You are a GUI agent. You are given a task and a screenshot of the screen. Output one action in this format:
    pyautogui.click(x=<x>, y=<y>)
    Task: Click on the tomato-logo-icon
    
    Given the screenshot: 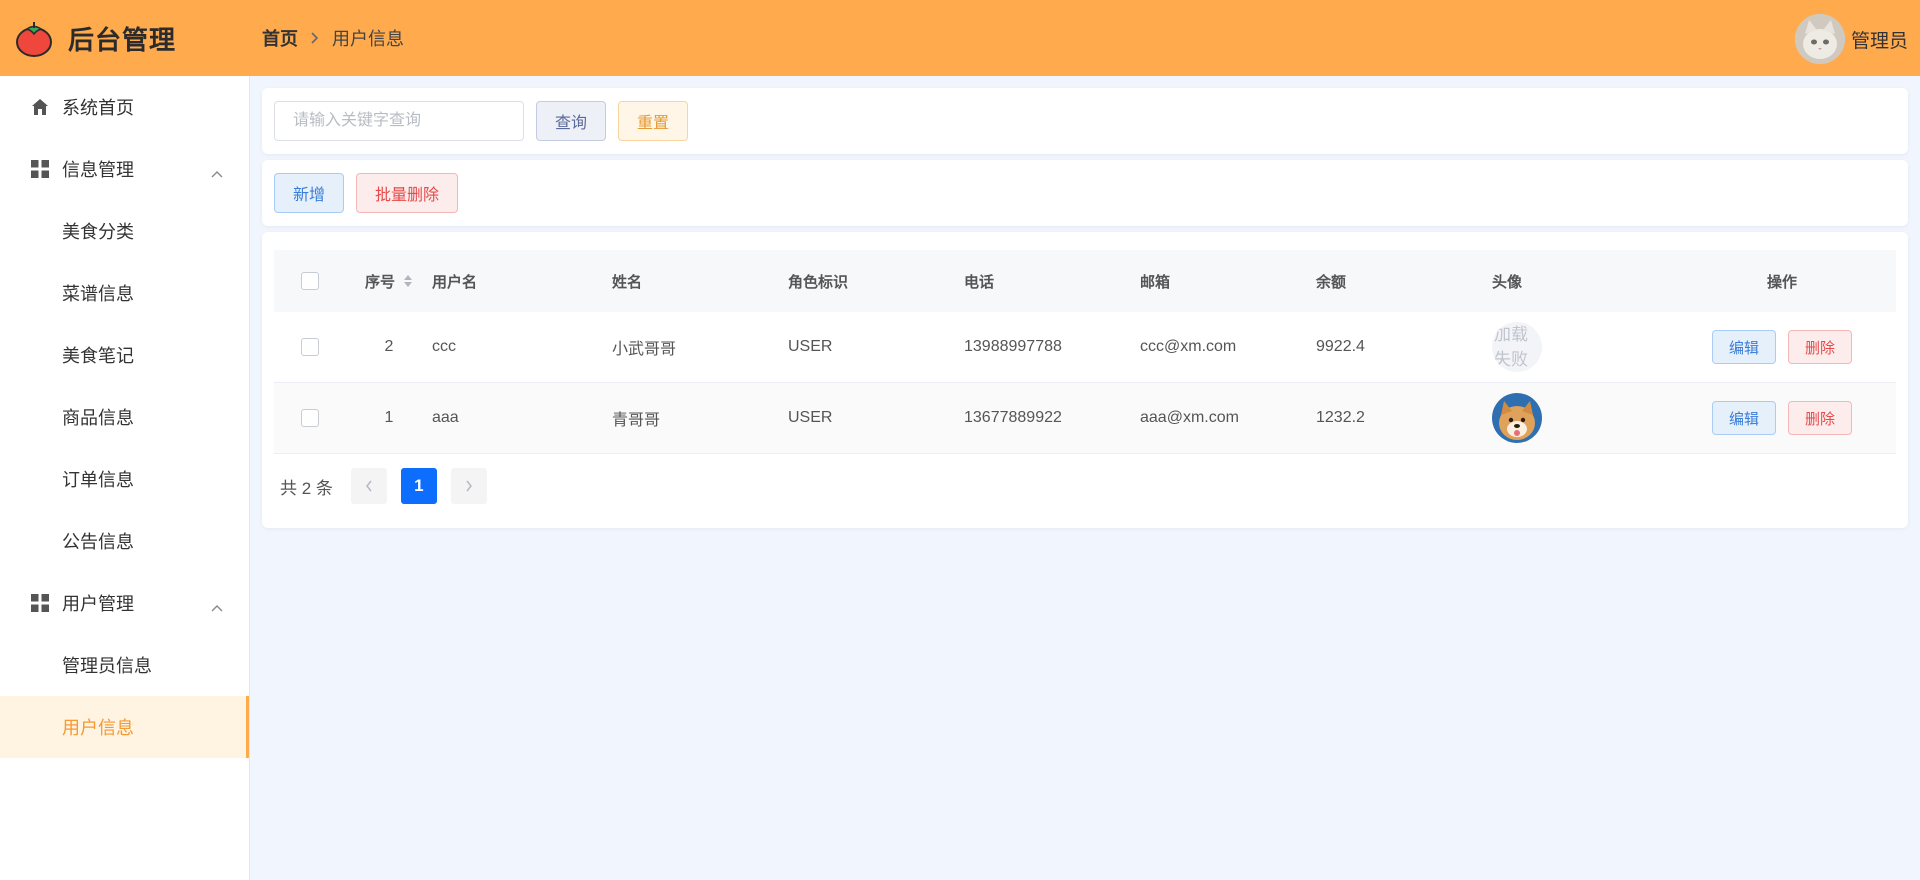 What is the action you would take?
    pyautogui.click(x=34, y=38)
    